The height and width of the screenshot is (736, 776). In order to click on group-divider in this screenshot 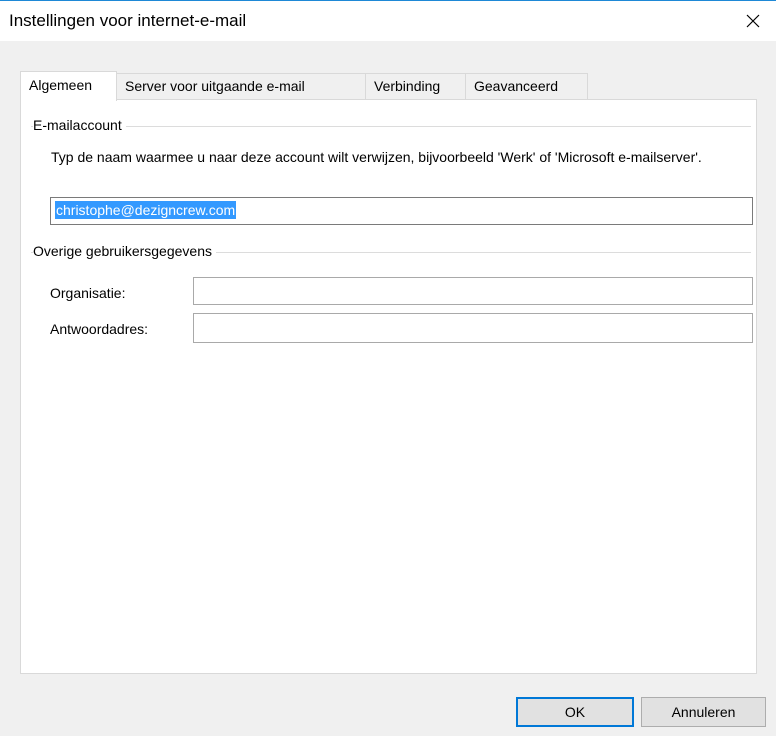, I will do `click(391, 126)`.